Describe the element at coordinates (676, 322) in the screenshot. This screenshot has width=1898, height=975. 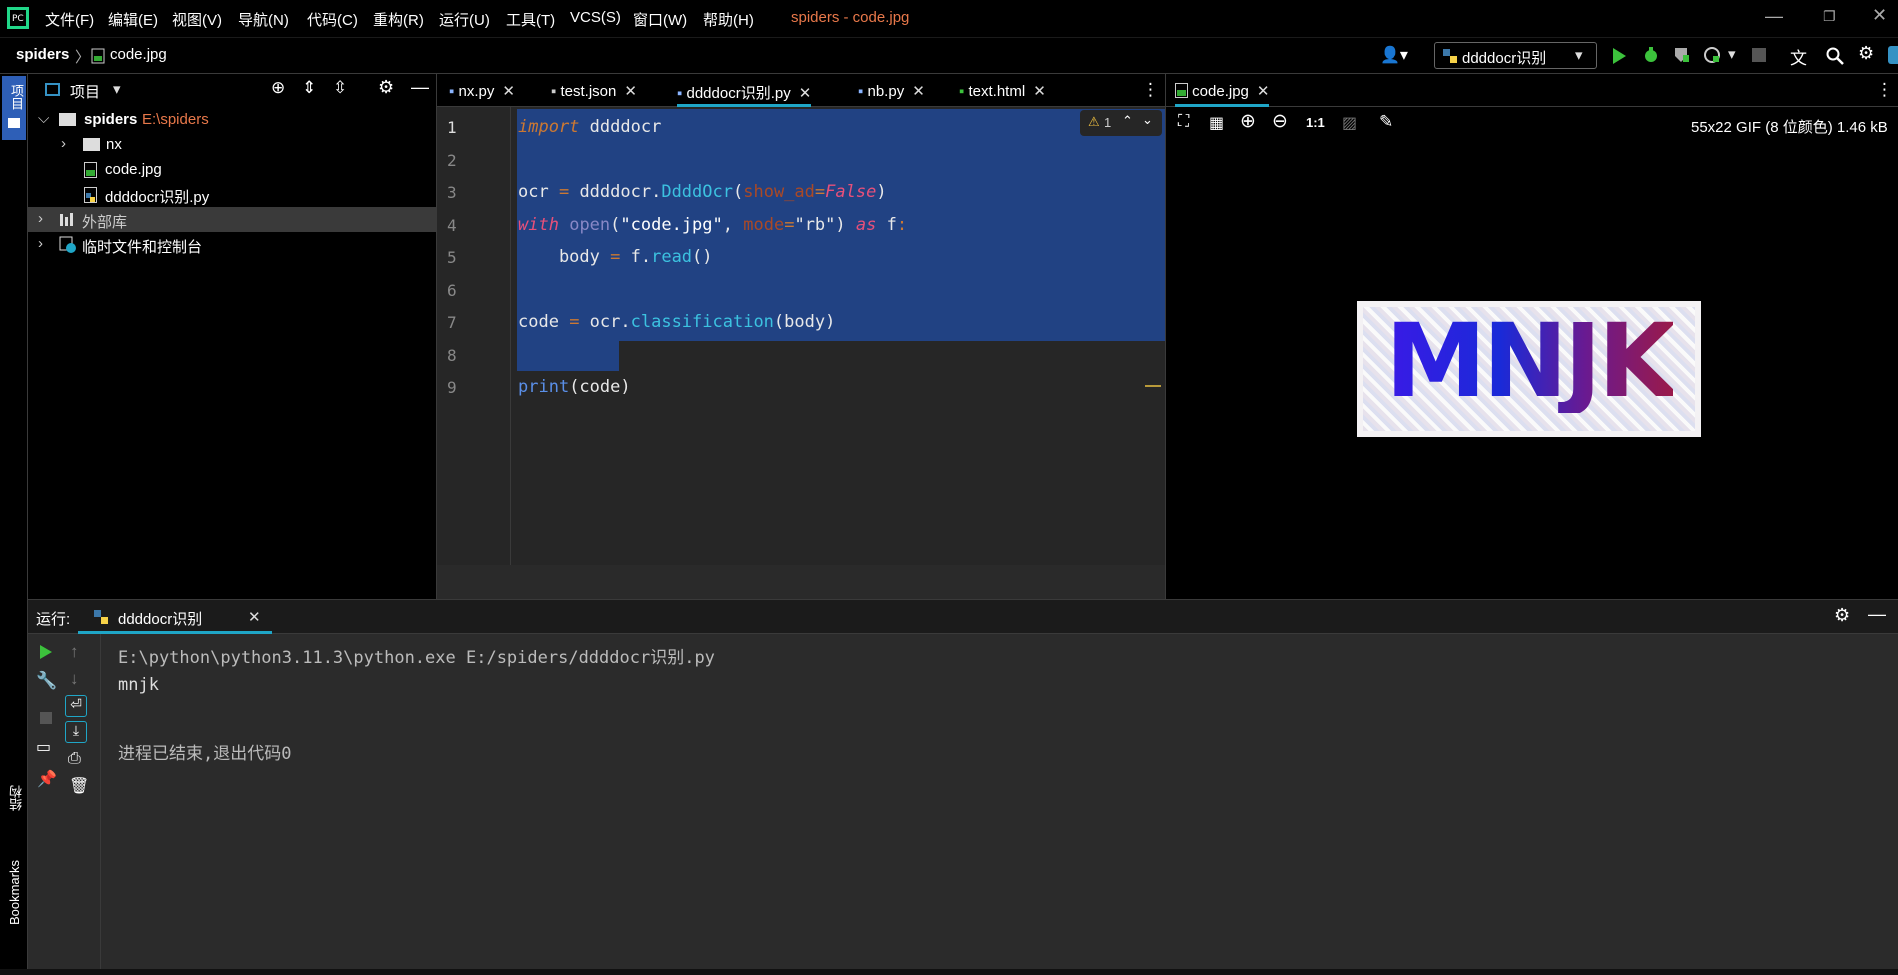
I see `code-line-7: code = ocr.classification(body)` at that location.